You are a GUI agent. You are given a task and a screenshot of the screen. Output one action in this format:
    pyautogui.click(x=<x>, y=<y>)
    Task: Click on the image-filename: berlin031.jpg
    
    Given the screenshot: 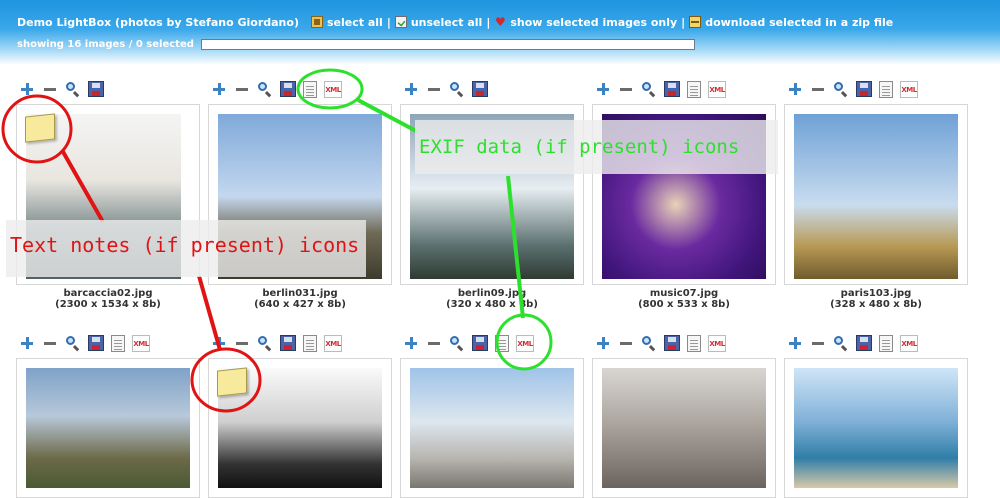 What is the action you would take?
    pyautogui.click(x=300, y=293)
    